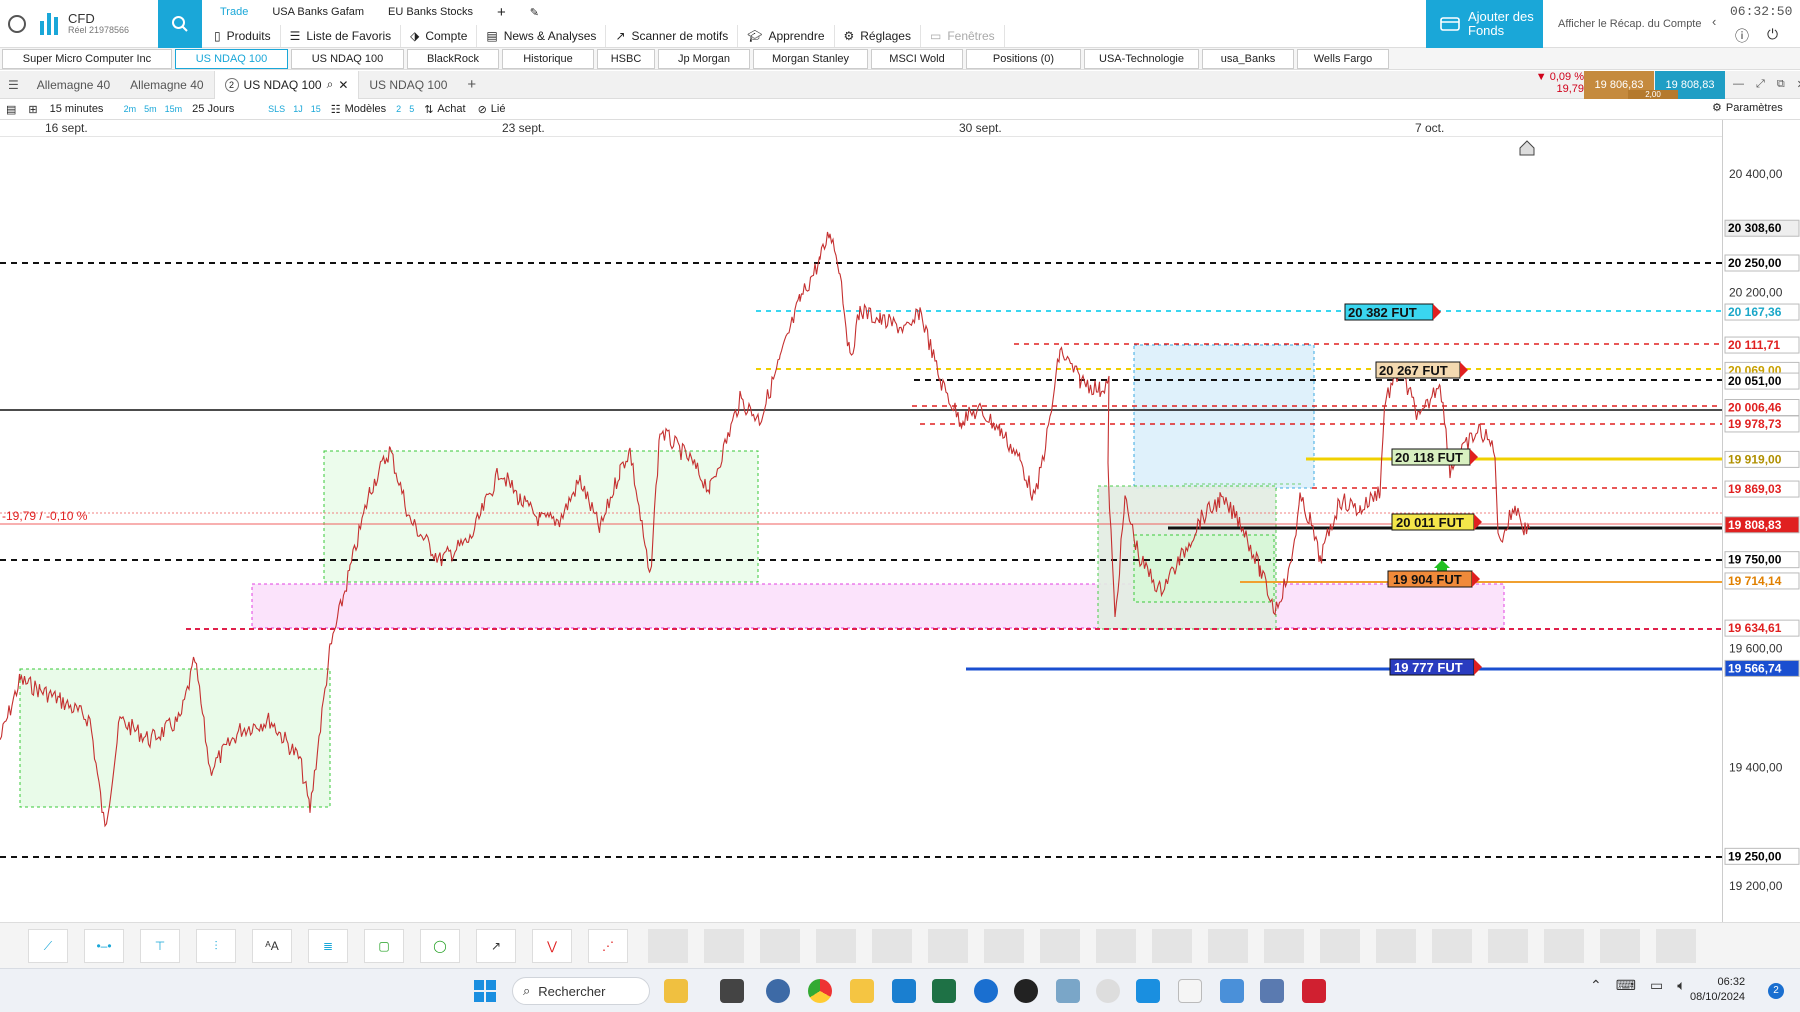 This screenshot has width=1800, height=1012. I want to click on btn-15: 15, so click(316, 109).